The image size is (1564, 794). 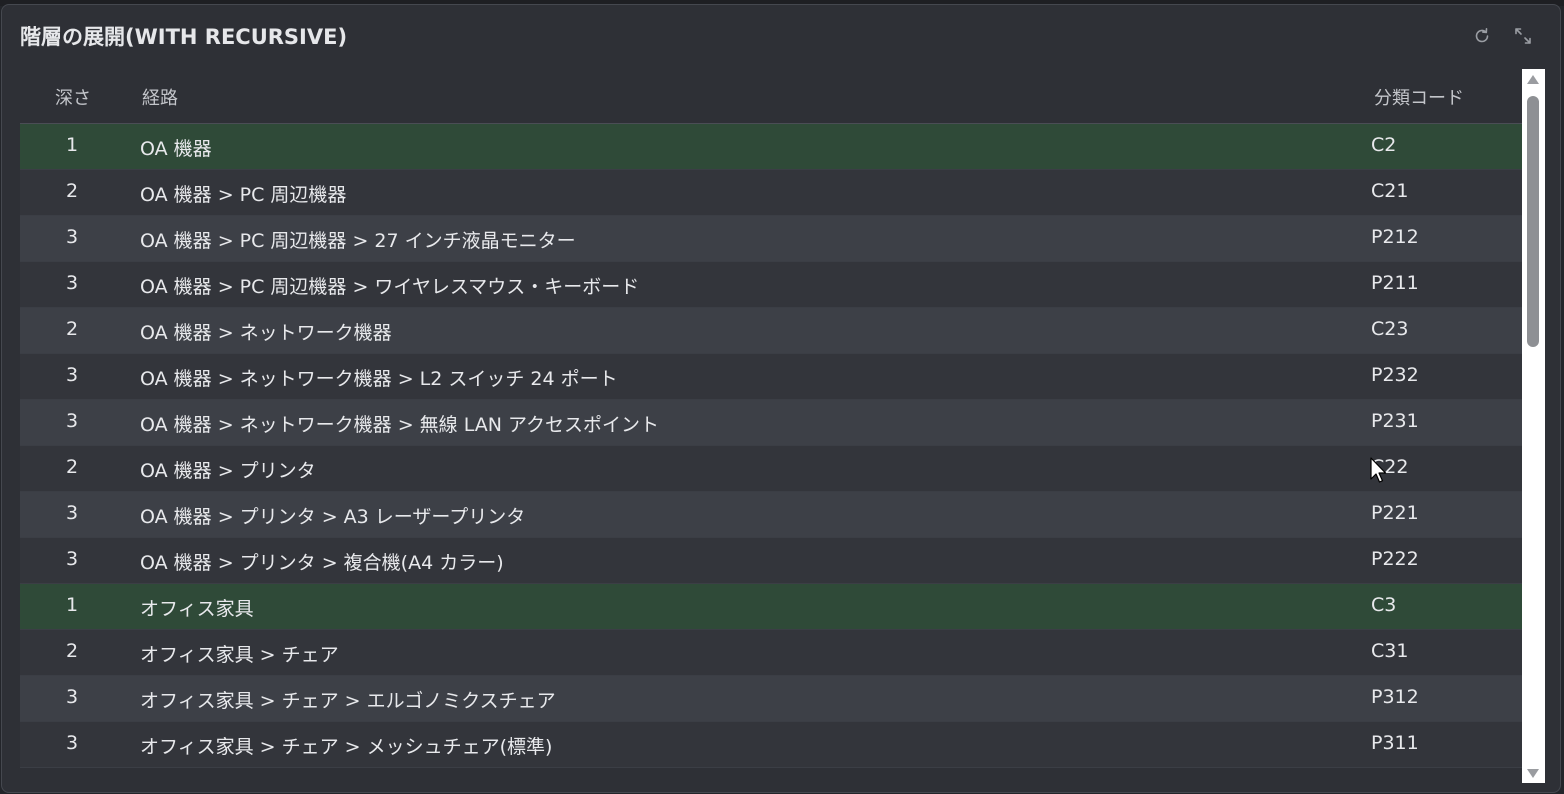 What do you see at coordinates (771, 745) in the screenshot?
I see `table-row: 3 オフィス家具 > チェア > メッシュチェア(標準) P311` at bounding box center [771, 745].